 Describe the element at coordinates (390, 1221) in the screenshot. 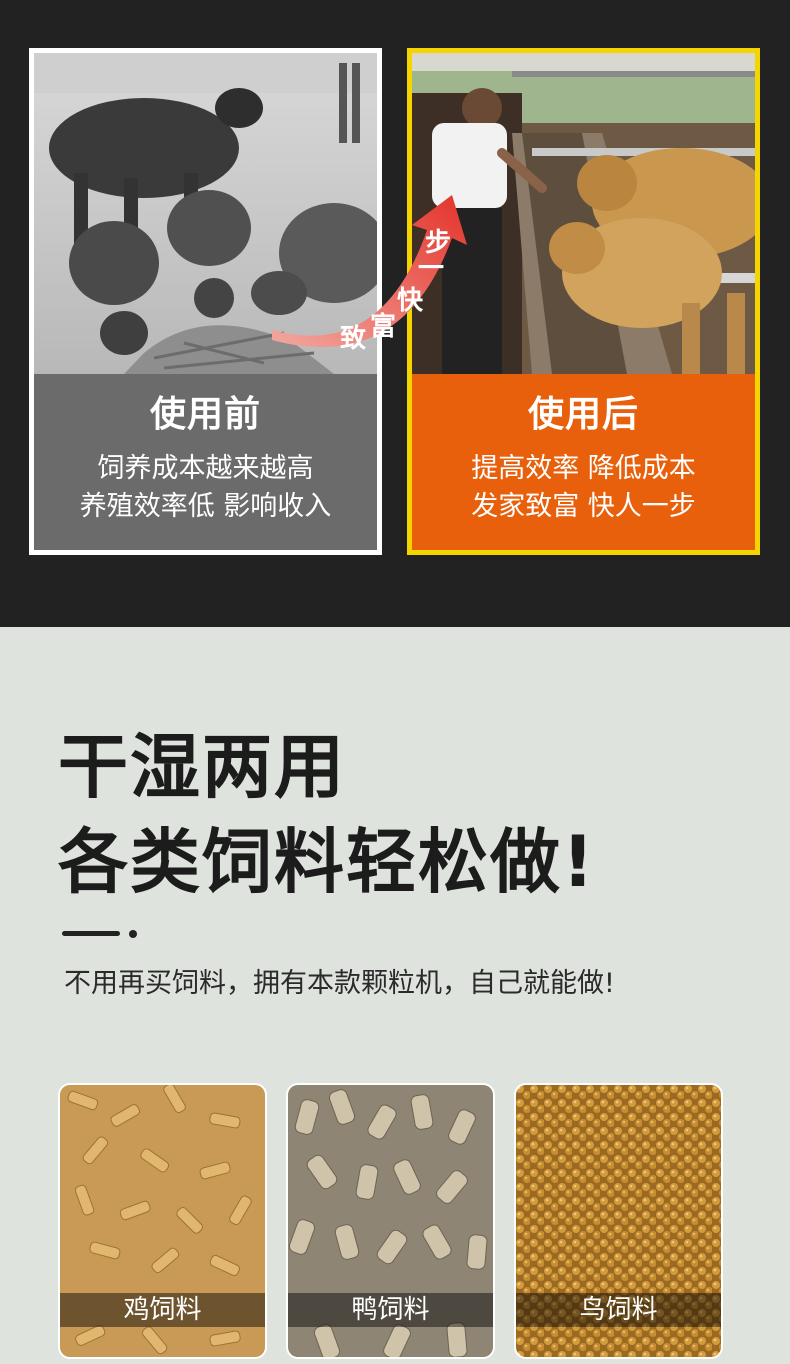

I see `duck-feed-card: 鸭饲料` at that location.